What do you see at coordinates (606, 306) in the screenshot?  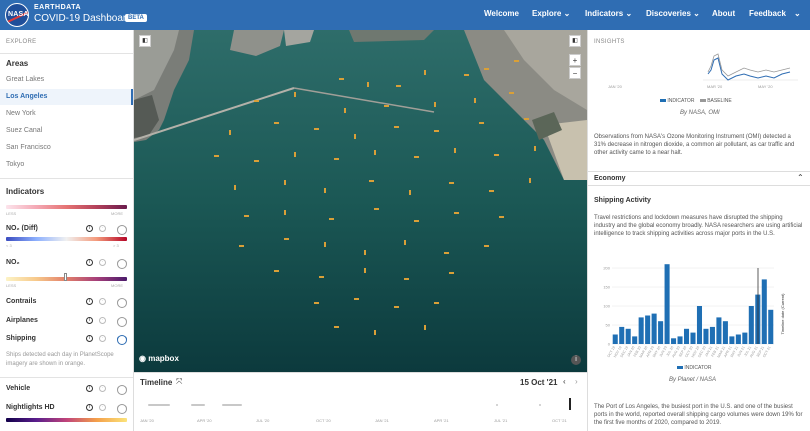 I see `y-tick-label: 100` at bounding box center [606, 306].